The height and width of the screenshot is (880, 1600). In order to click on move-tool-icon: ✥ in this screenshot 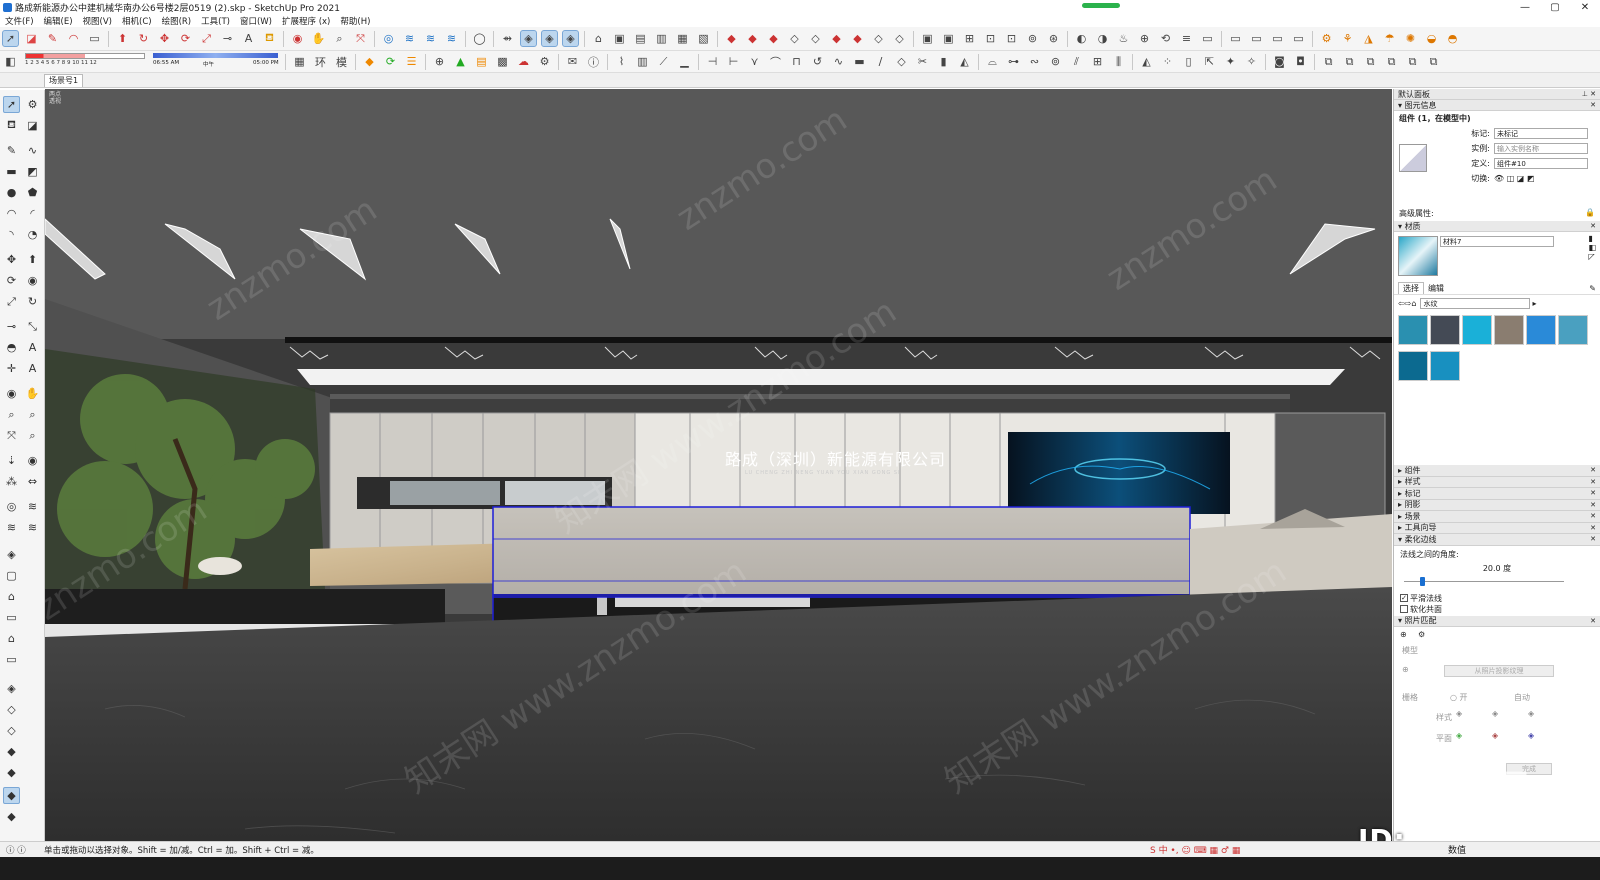, I will do `click(164, 38)`.